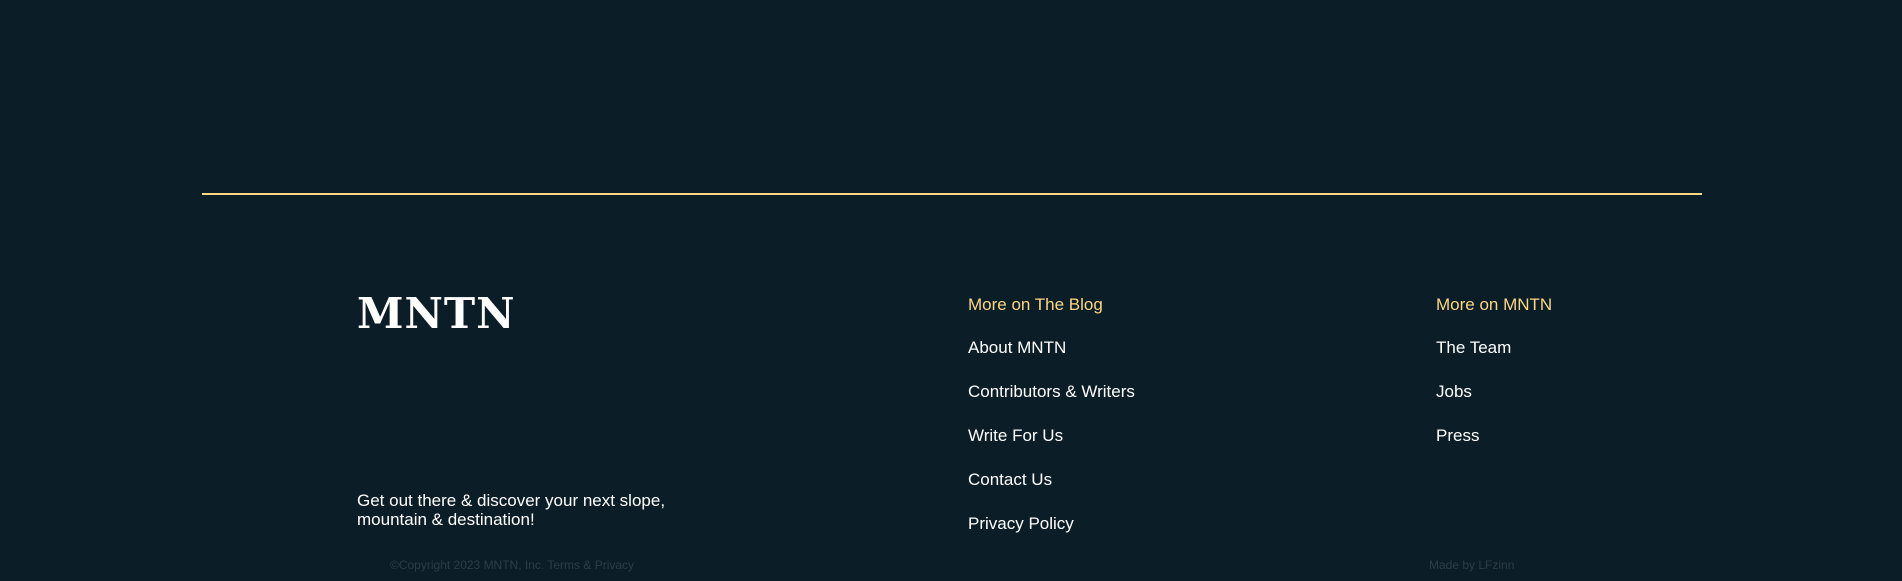 The width and height of the screenshot is (1902, 581). I want to click on copyright-text: ©Copyright 2023 MNTN, Inc., so click(467, 565).